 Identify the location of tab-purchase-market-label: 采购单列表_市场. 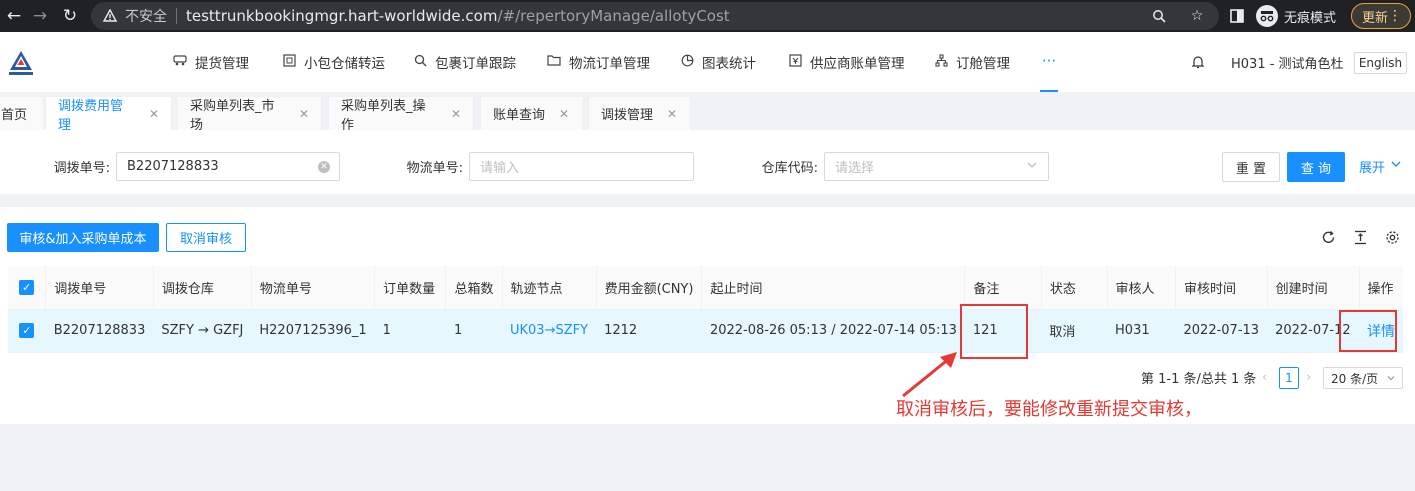
(232, 115).